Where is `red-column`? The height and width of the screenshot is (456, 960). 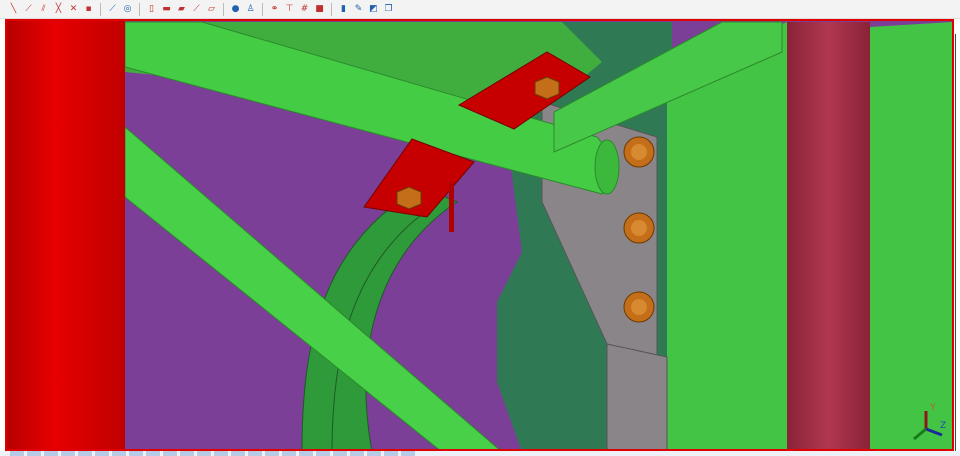 red-column is located at coordinates (66, 235).